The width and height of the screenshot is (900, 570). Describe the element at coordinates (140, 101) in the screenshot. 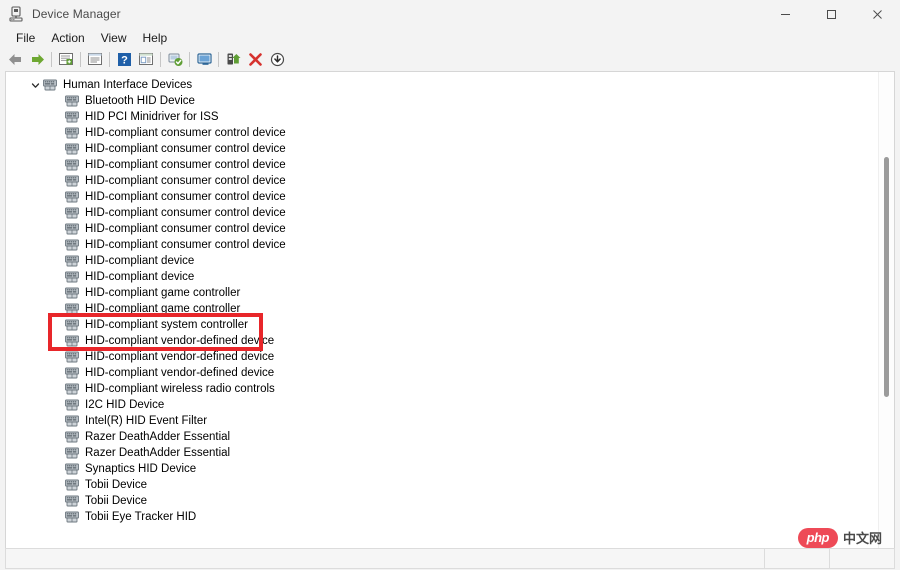

I see `tree-item-label: Bluetooth HID Device` at that location.